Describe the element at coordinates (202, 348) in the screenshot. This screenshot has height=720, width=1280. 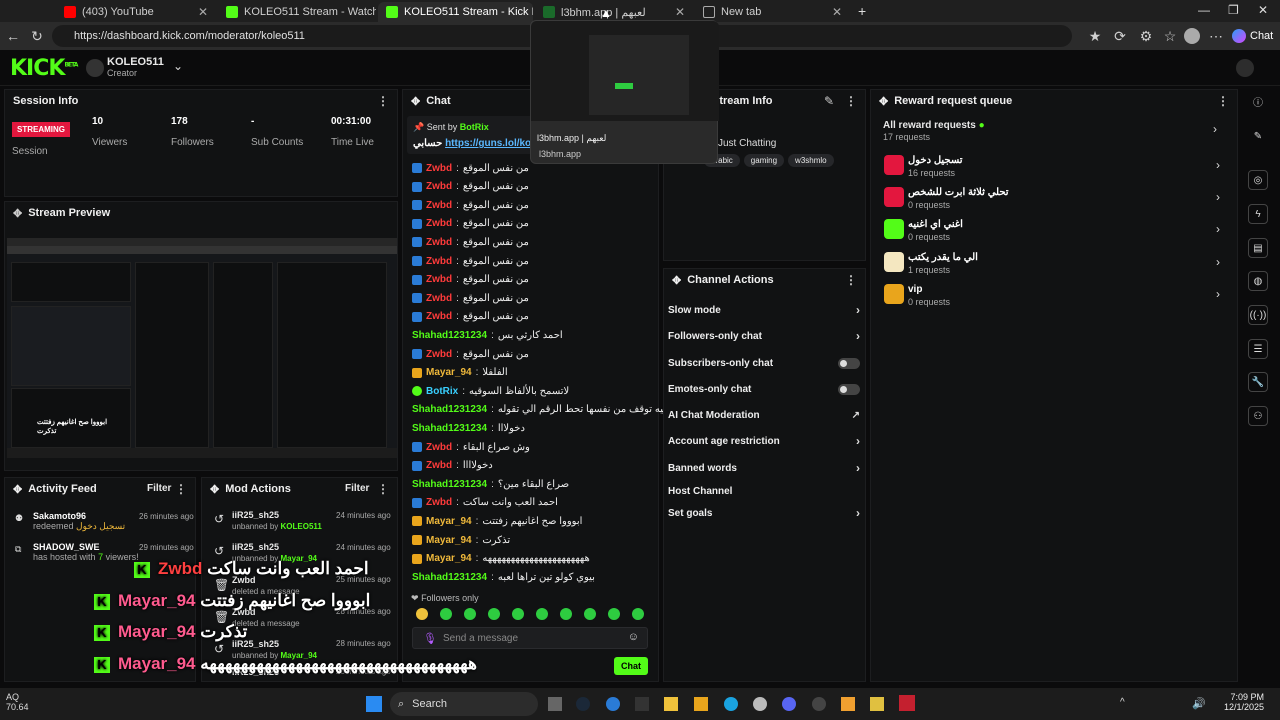
I see `stream-video: ابوووا صح اغانيهم زفتتت تذكرت` at that location.